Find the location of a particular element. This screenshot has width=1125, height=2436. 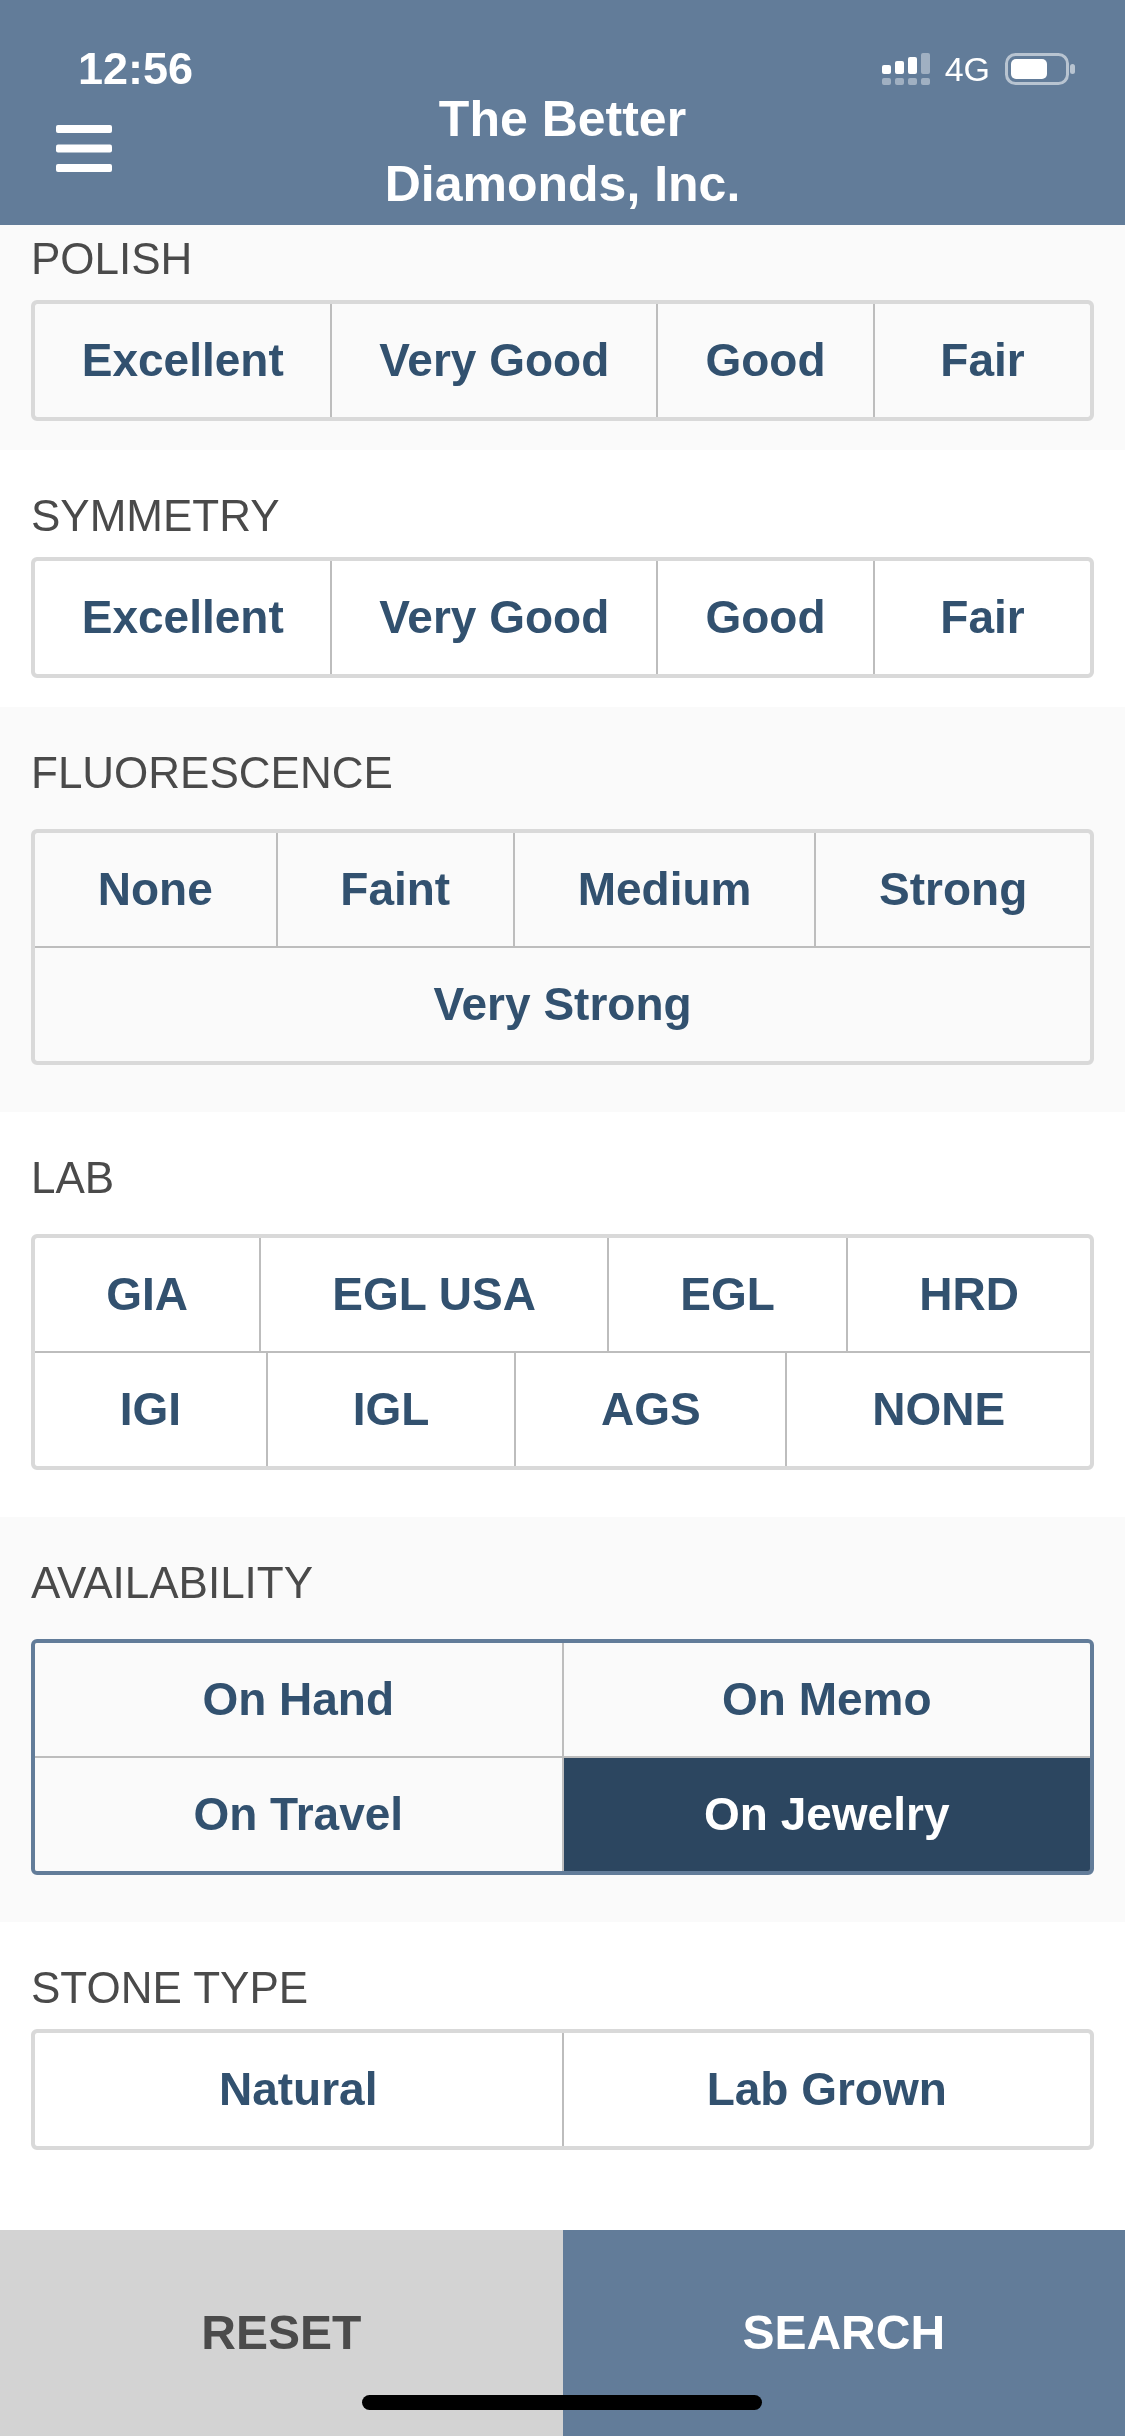

app-title: The Better Diamonds, Inc. is located at coordinates (562, 152).